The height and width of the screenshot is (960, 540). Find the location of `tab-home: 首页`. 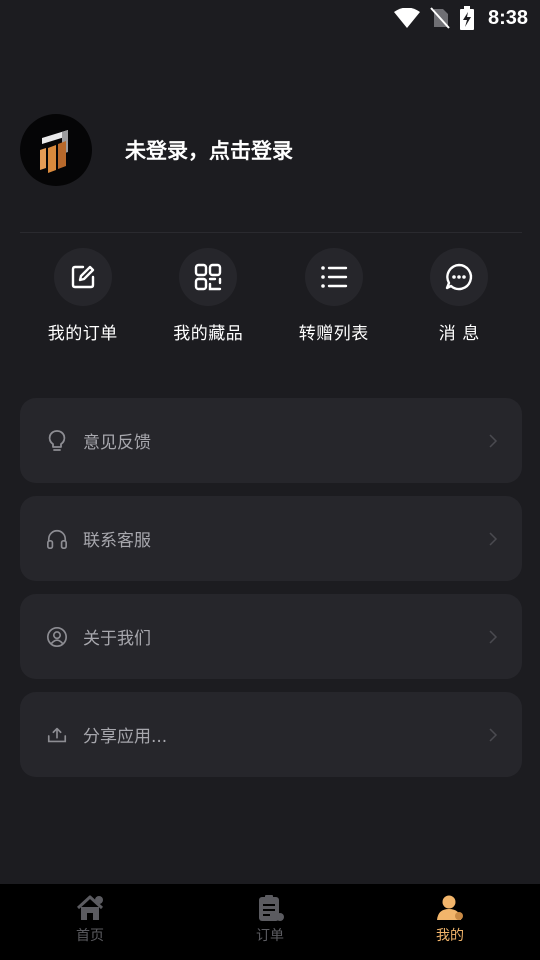

tab-home: 首页 is located at coordinates (90, 922).